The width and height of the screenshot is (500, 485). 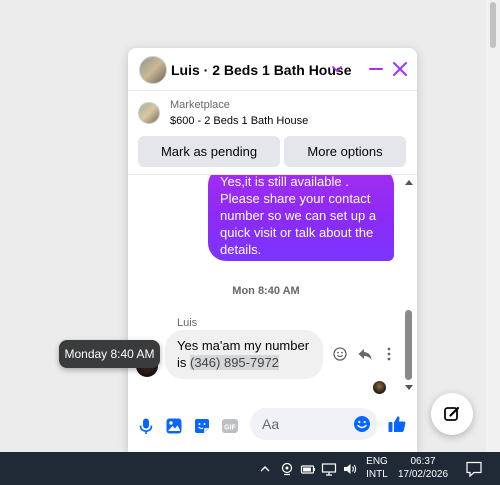 I want to click on clock-time: 06:37, so click(x=423, y=461).